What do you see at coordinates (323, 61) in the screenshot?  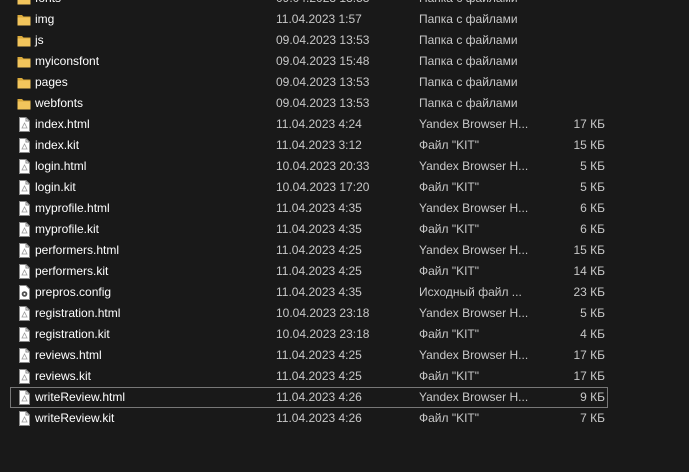 I see `file-date: 09.04.2023 15:48` at bounding box center [323, 61].